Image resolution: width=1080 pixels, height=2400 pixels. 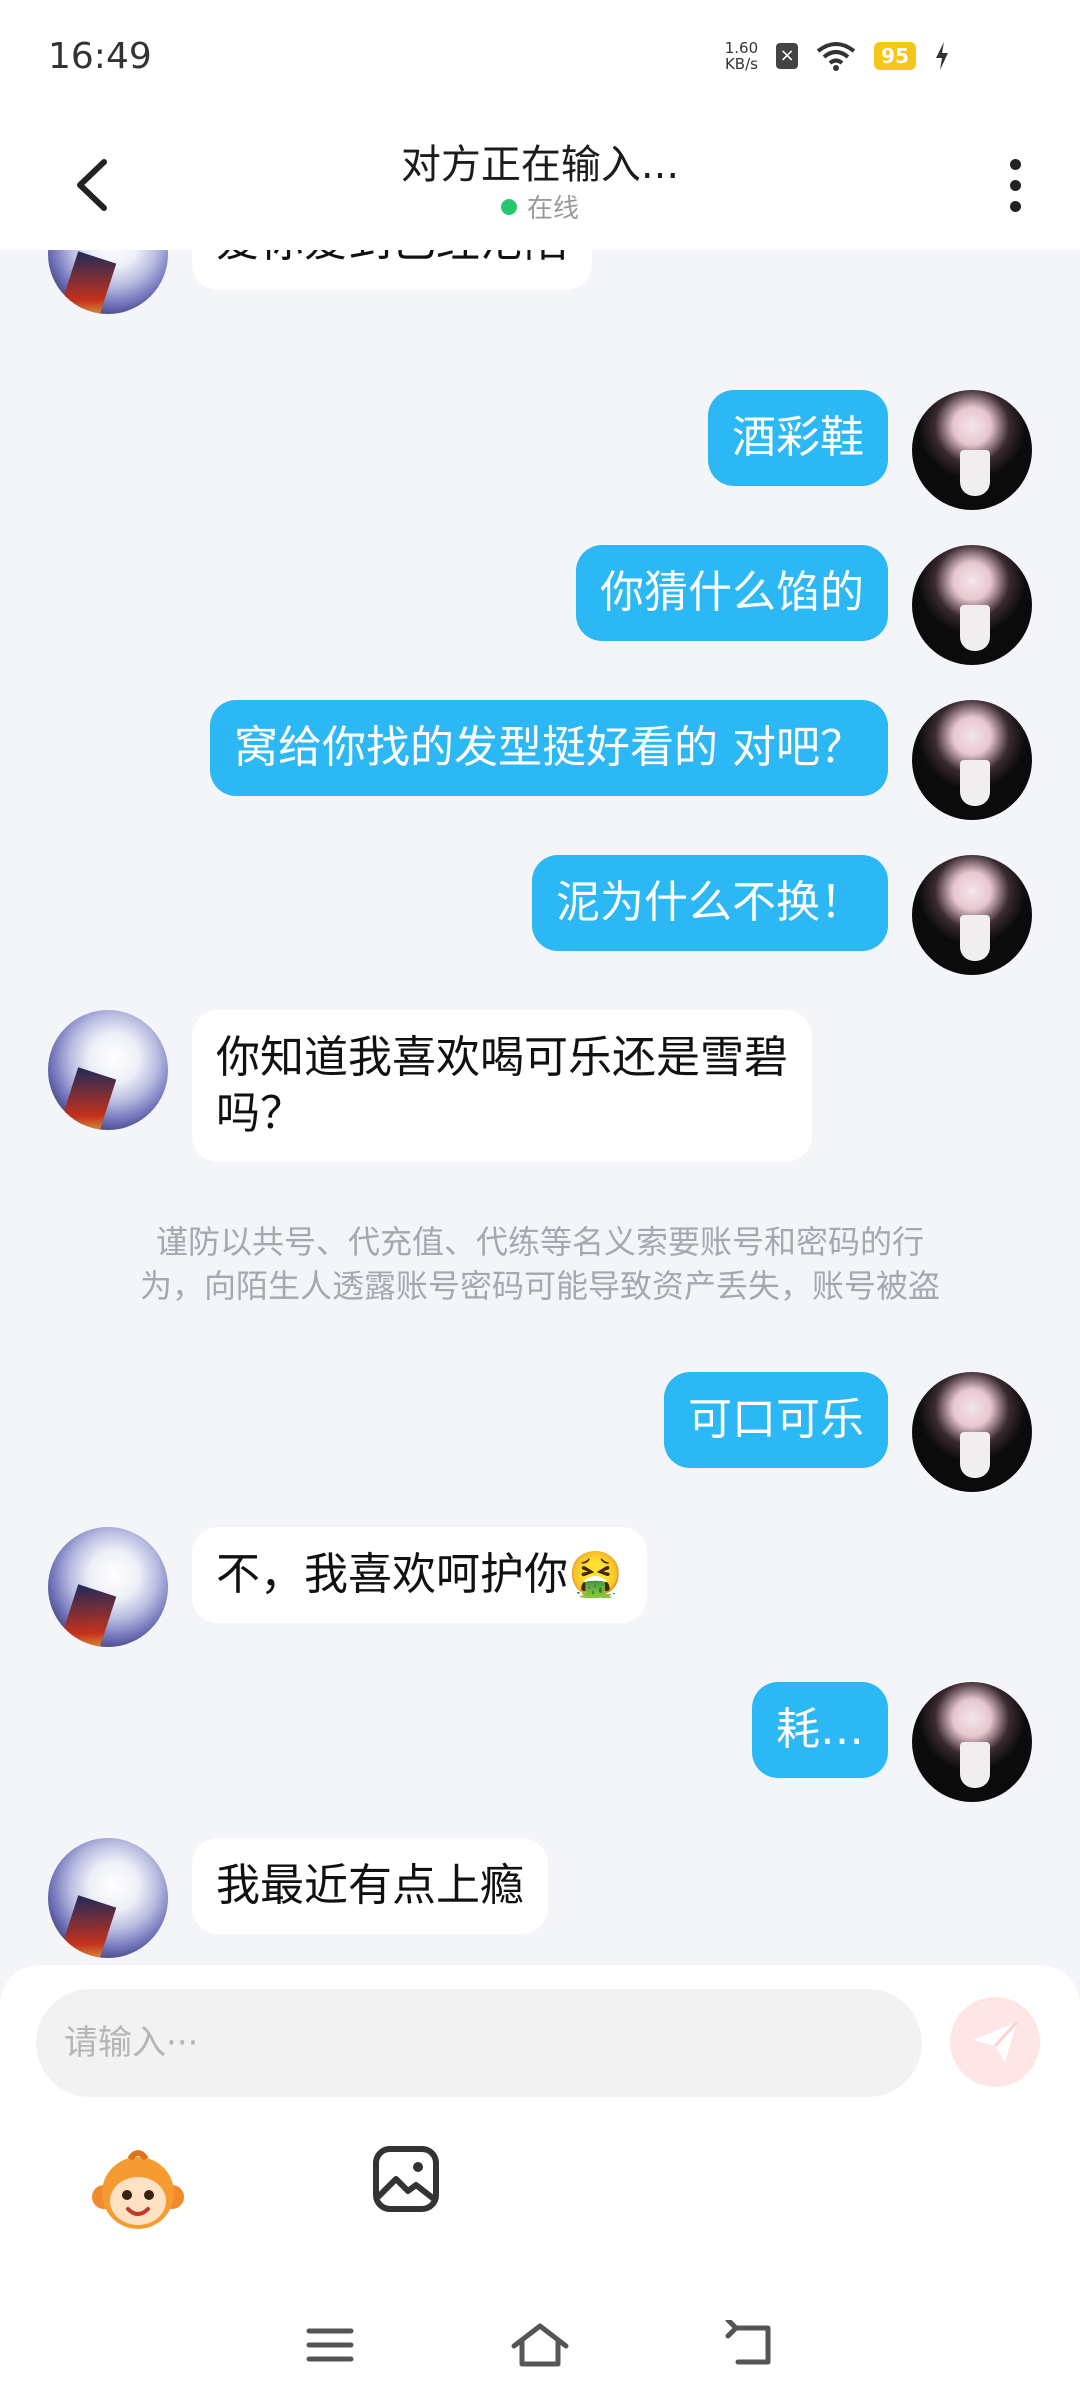 What do you see at coordinates (942, 56) in the screenshot?
I see `charging-icon` at bounding box center [942, 56].